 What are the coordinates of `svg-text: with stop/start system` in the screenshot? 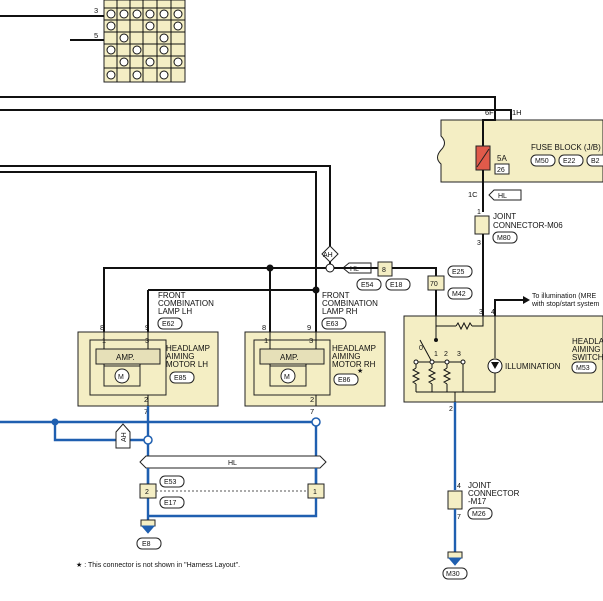 It's located at (565, 304).